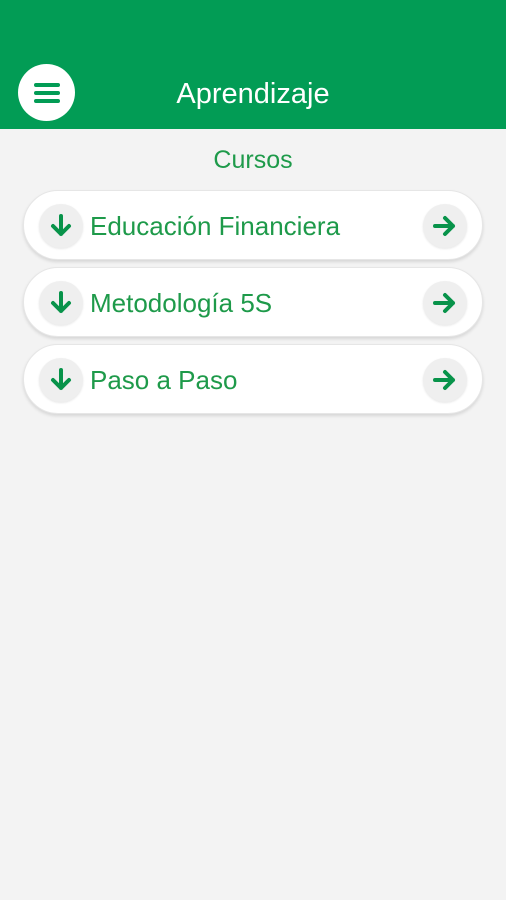  Describe the element at coordinates (253, 64) in the screenshot. I see `app-bar: Aprendizaje` at that location.